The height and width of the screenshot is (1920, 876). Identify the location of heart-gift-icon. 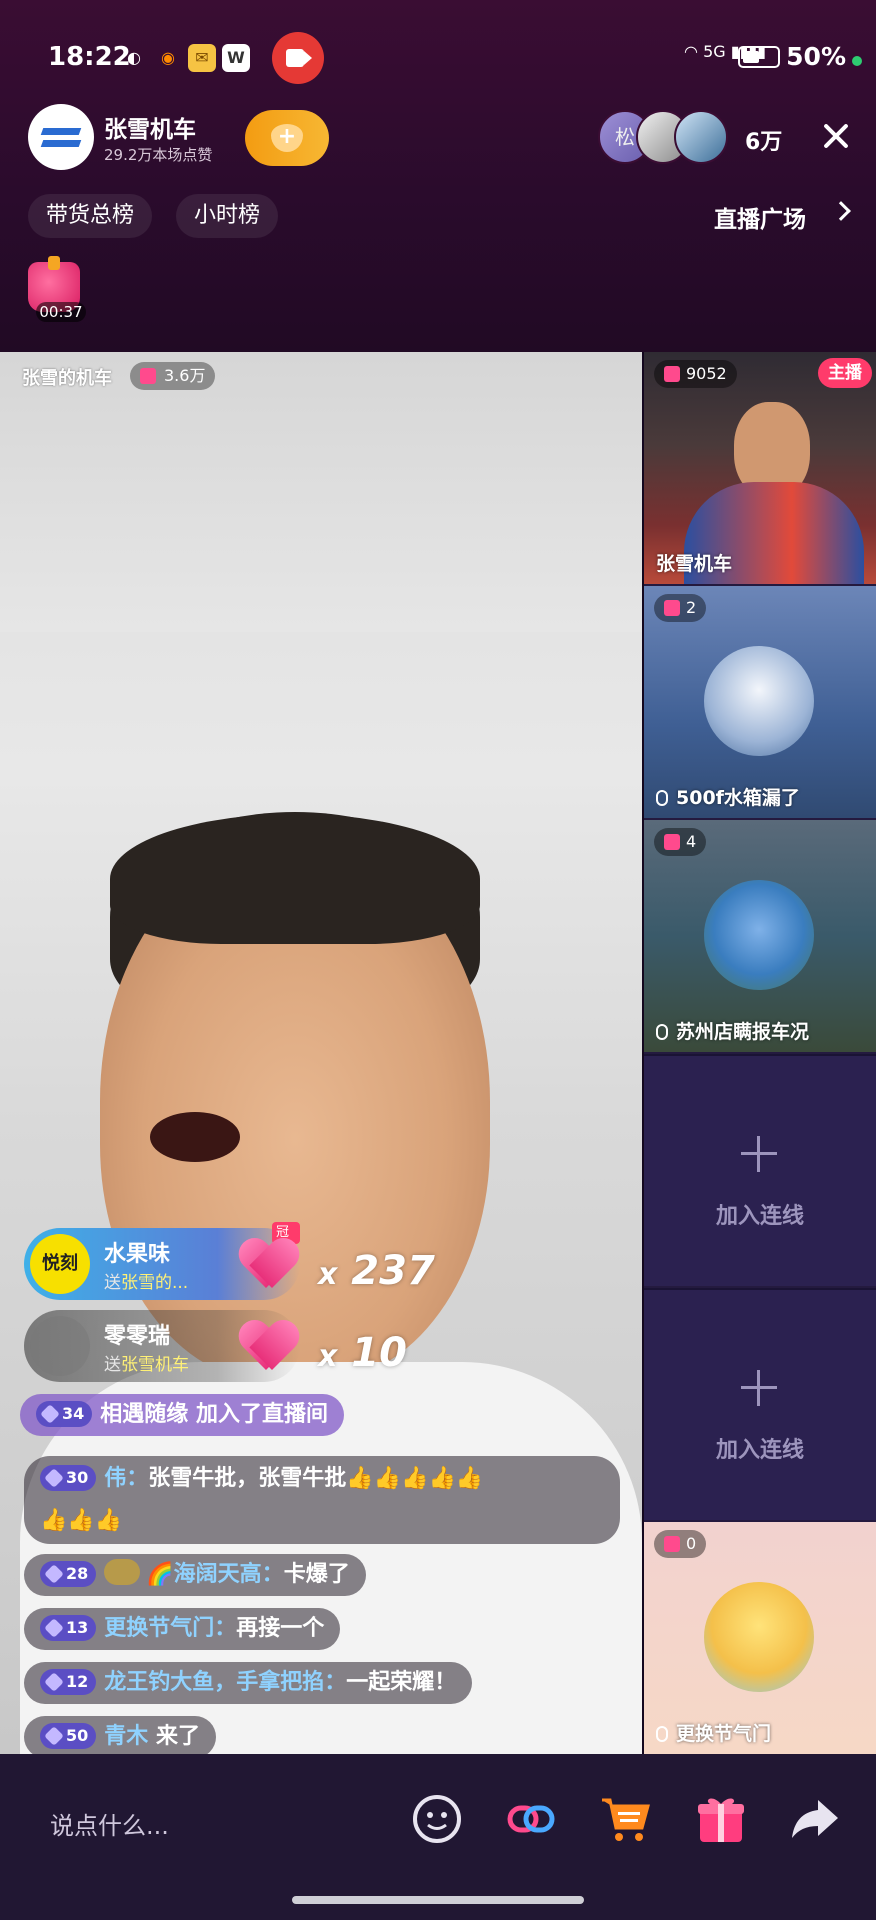
(269, 1265).